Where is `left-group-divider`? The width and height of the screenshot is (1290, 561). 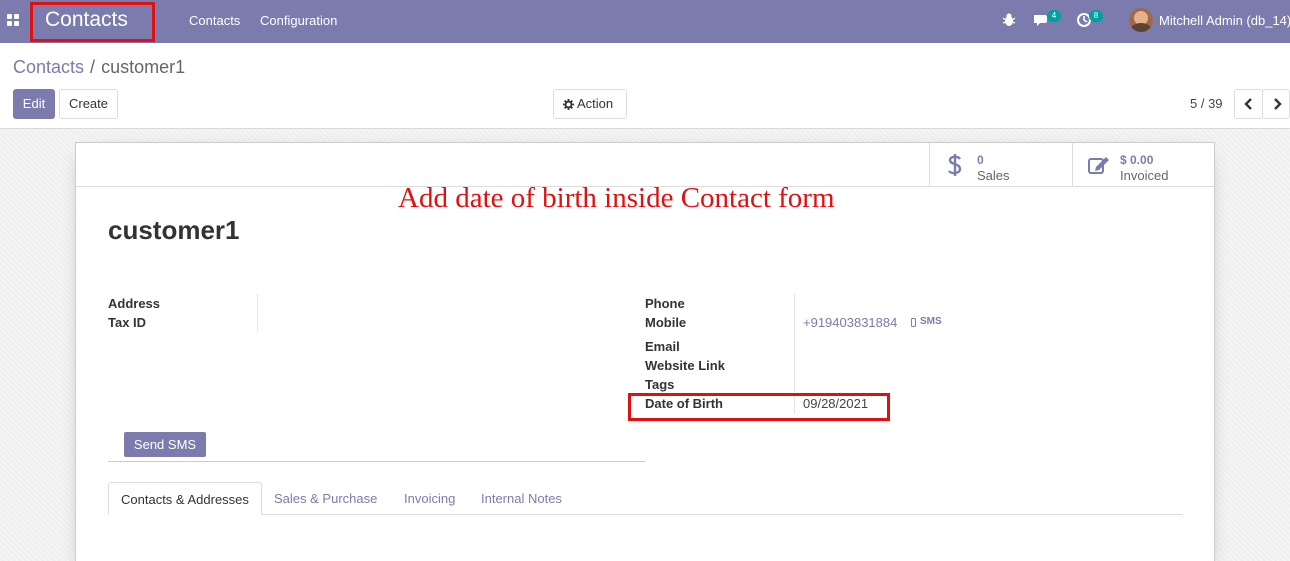
left-group-divider is located at coordinates (257, 313).